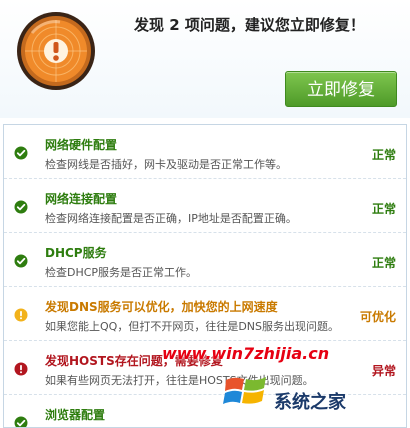  Describe the element at coordinates (383, 371) in the screenshot. I see `item-status: 异常` at that location.